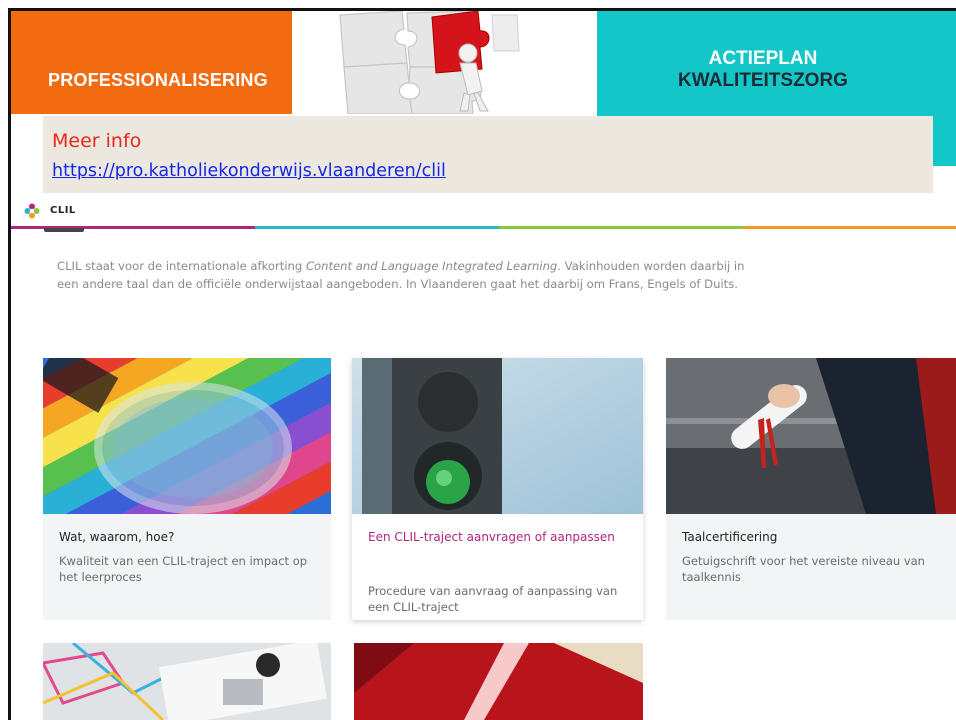  Describe the element at coordinates (431, 266) in the screenshot. I see `intro-emphasis: Content and Language Integrated Learning` at that location.